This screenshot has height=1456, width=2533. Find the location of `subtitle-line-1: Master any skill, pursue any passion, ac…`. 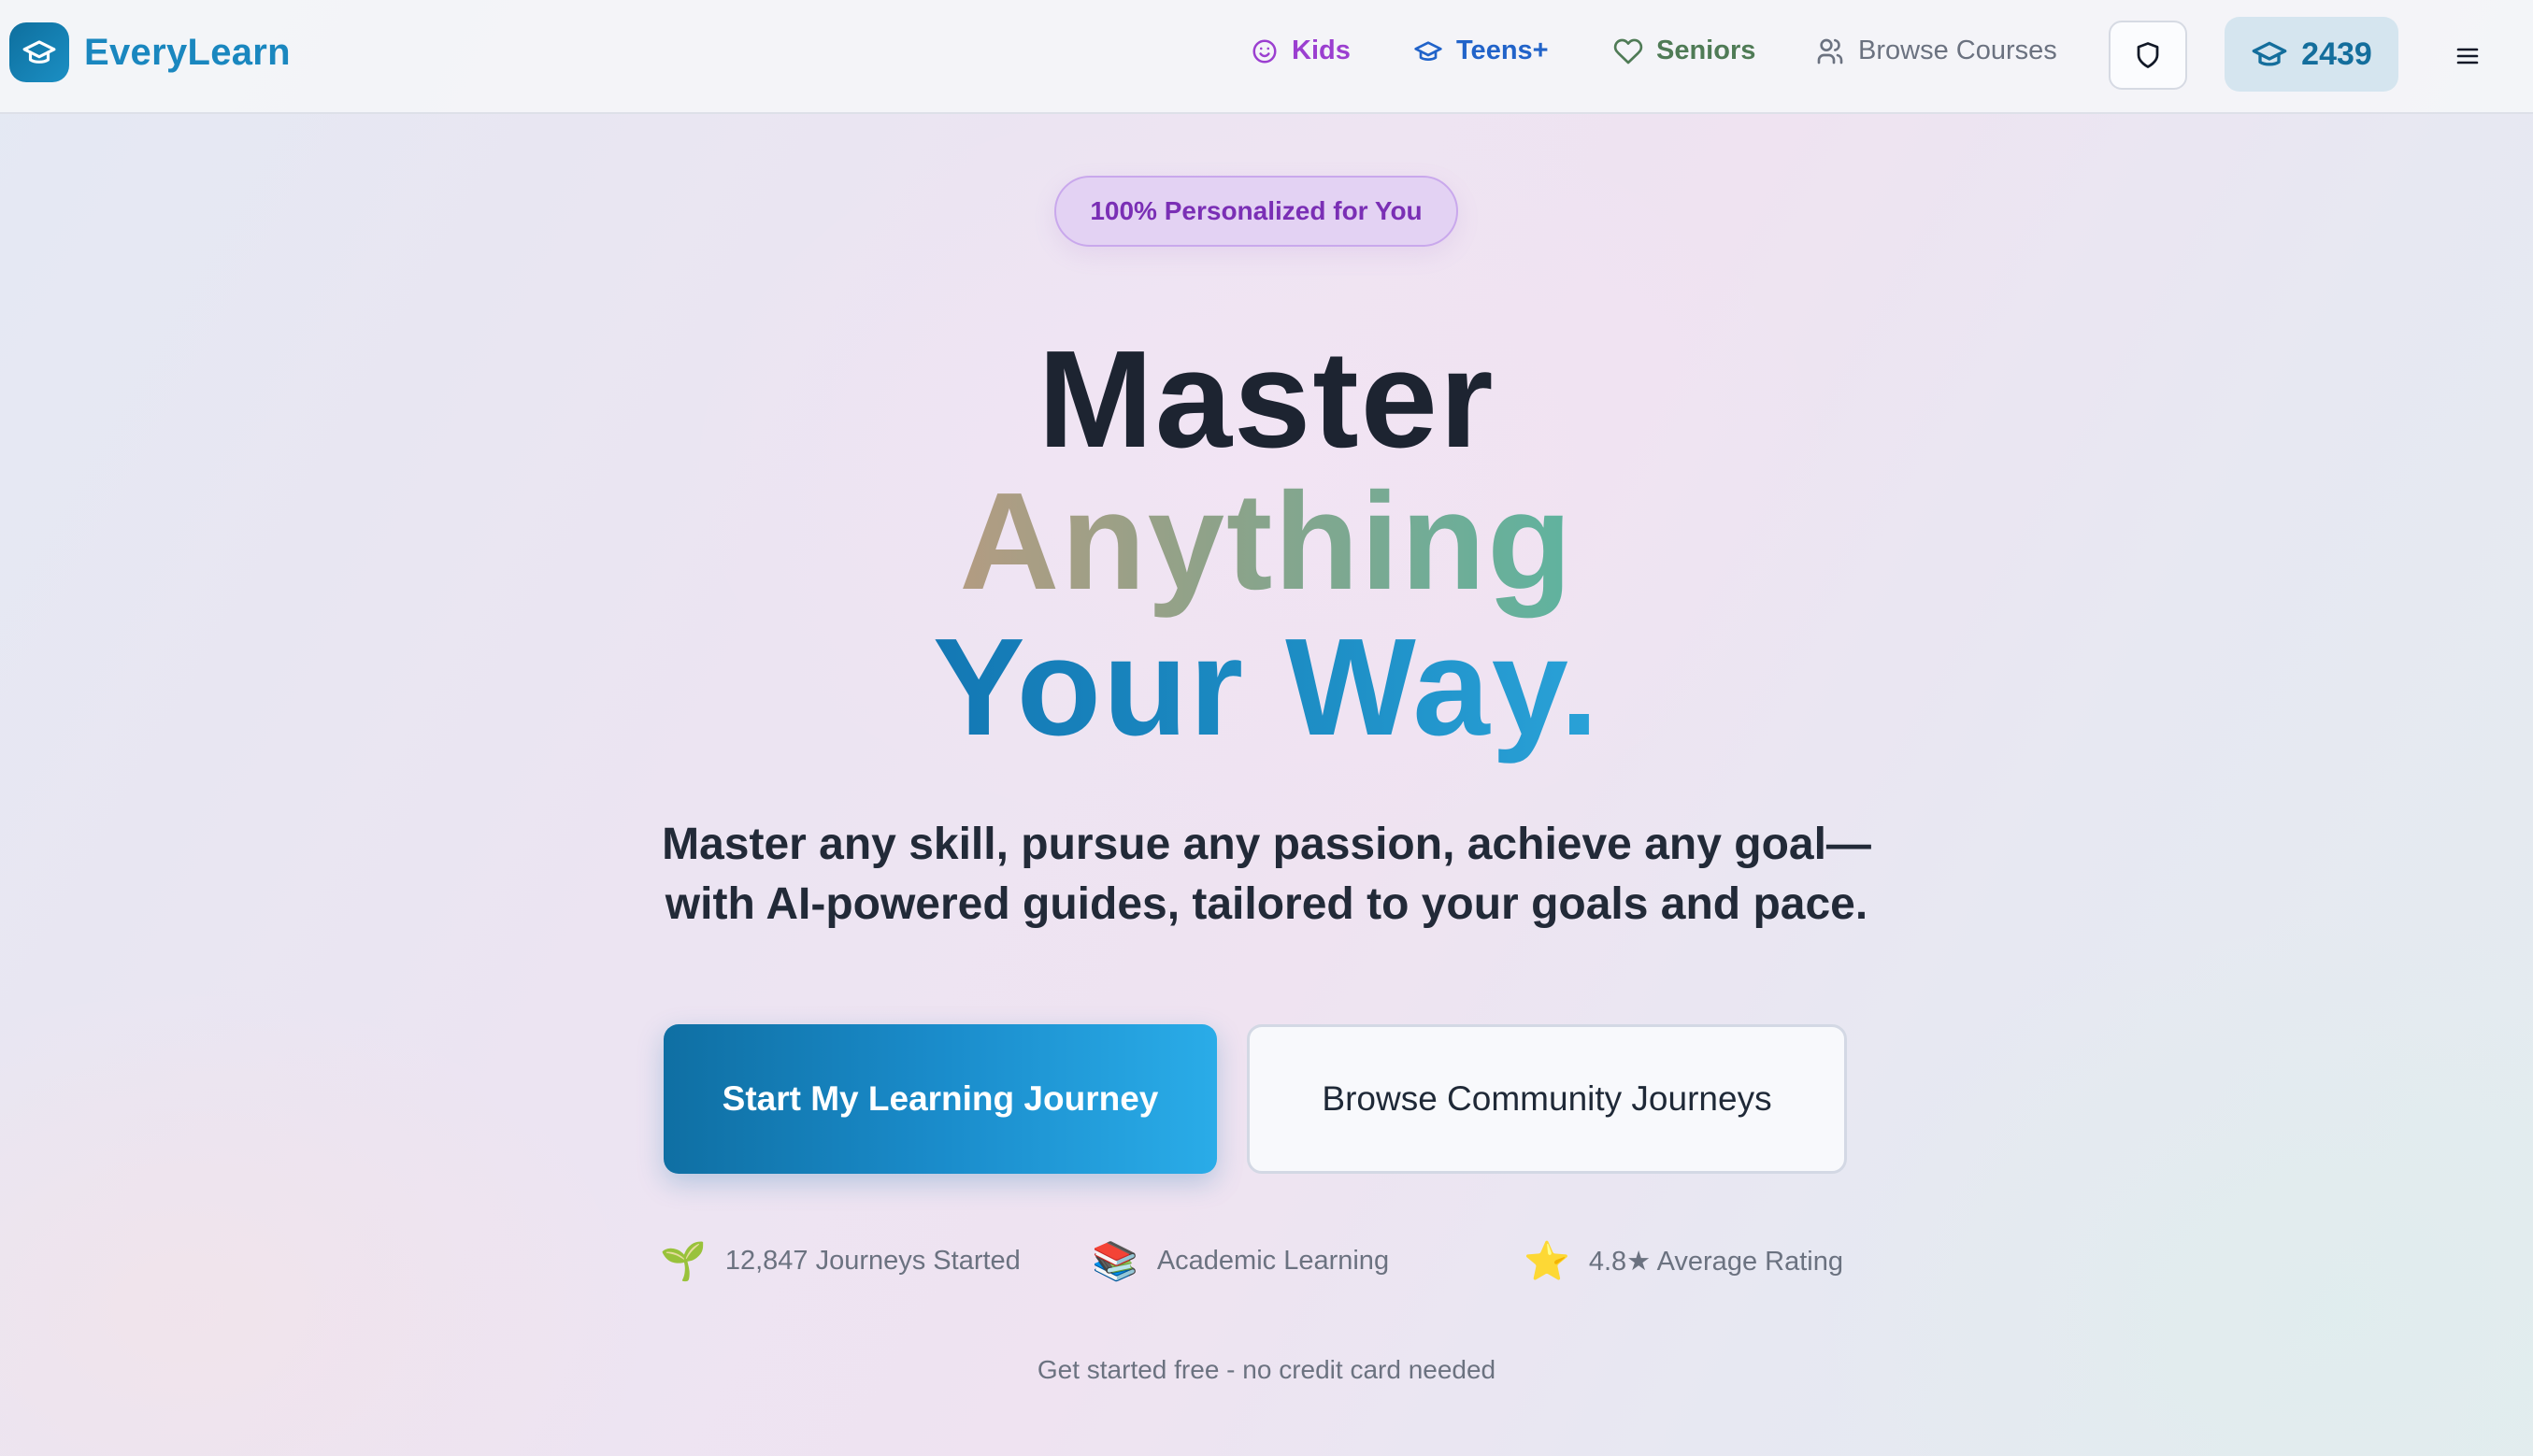

subtitle-line-1: Master any skill, pursue any passion, ac… is located at coordinates (1266, 844).